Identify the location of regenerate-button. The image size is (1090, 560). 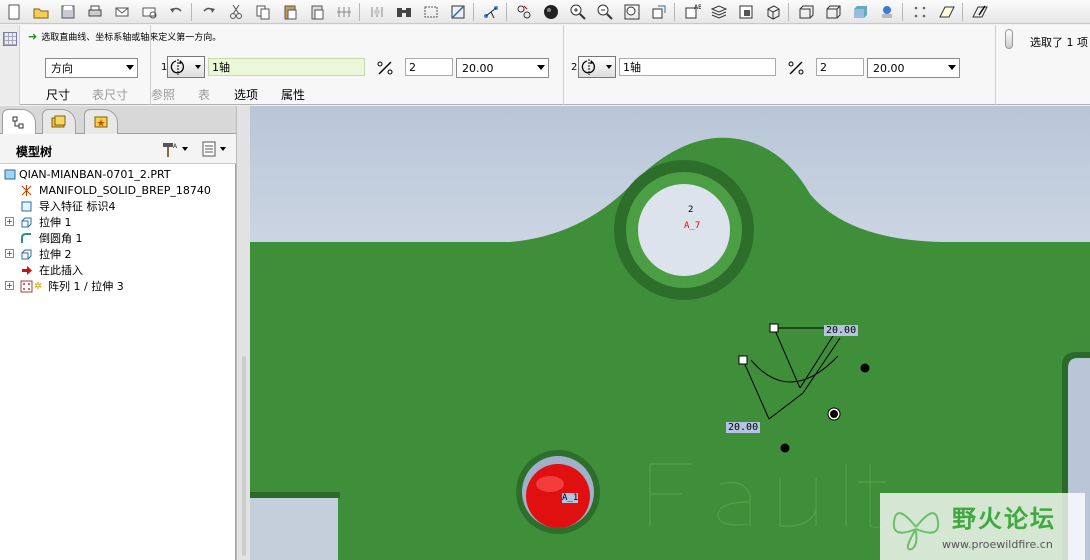
(344, 12).